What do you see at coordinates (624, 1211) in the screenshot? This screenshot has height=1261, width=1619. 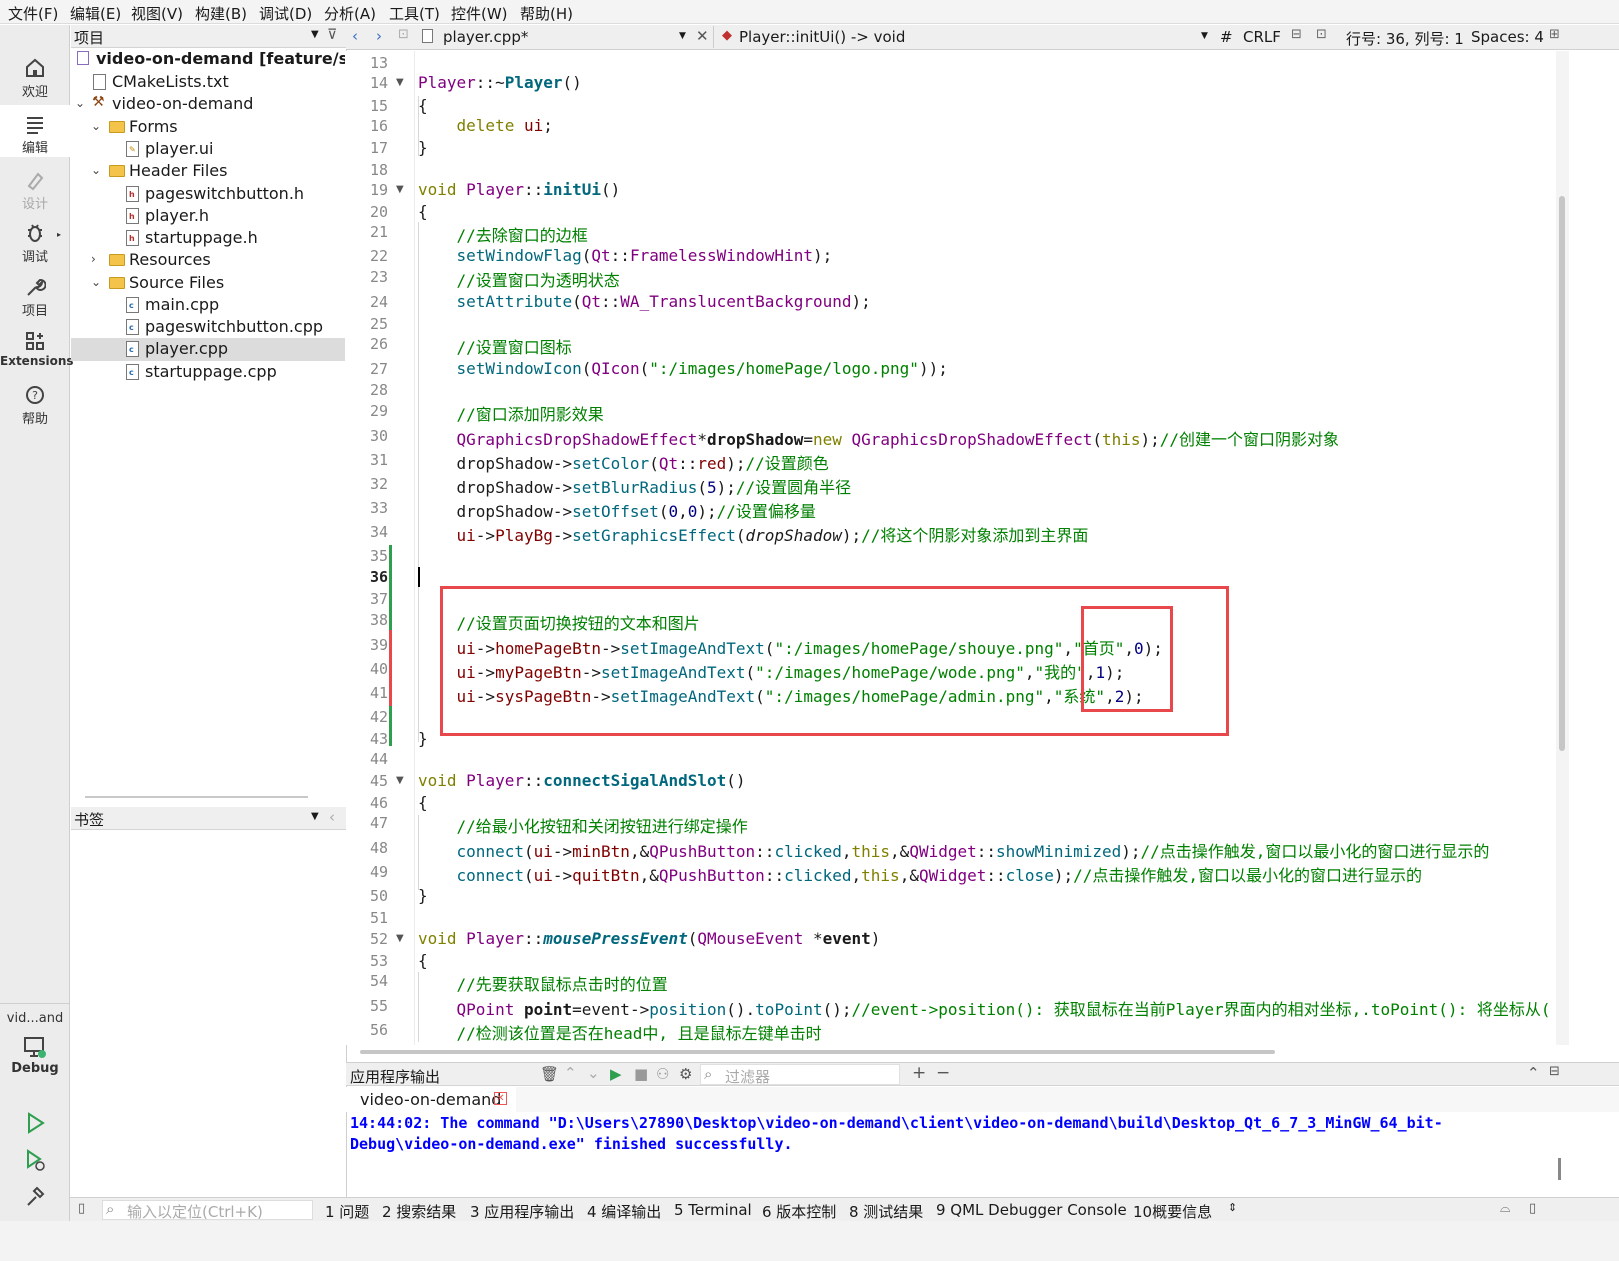 I see `status-tab-compile: 4 编译输出` at bounding box center [624, 1211].